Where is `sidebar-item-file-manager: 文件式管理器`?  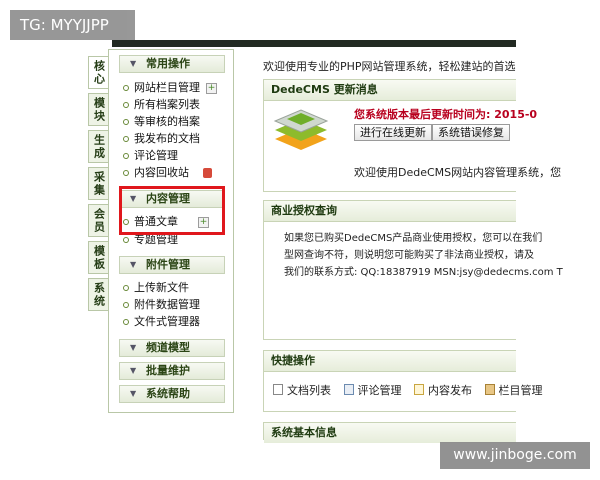 sidebar-item-file-manager: 文件式管理器 is located at coordinates (161, 322).